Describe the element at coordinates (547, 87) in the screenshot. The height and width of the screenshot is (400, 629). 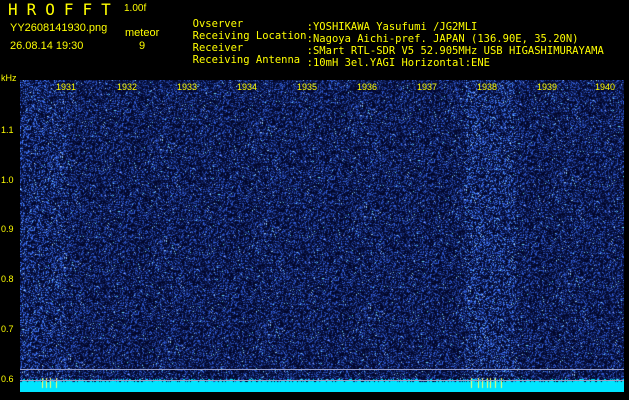
I see `x-tick-label: 1939` at that location.